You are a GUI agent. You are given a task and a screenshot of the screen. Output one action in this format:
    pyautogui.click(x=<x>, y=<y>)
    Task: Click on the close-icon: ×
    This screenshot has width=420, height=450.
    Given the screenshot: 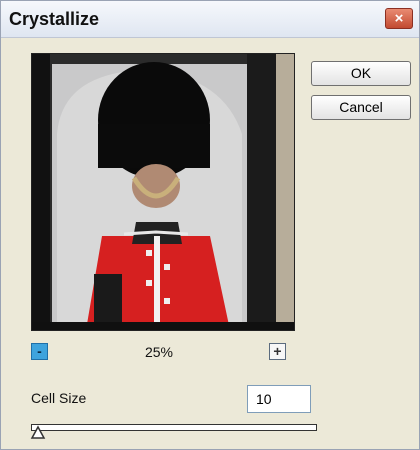 What is the action you would take?
    pyautogui.click(x=399, y=18)
    